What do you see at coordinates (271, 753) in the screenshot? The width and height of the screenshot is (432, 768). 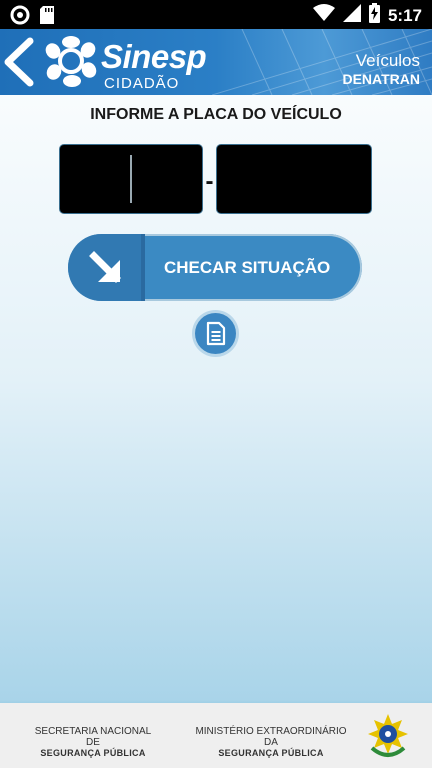 I see `footer-right-line2: SEGURANÇA PÚBLICA` at bounding box center [271, 753].